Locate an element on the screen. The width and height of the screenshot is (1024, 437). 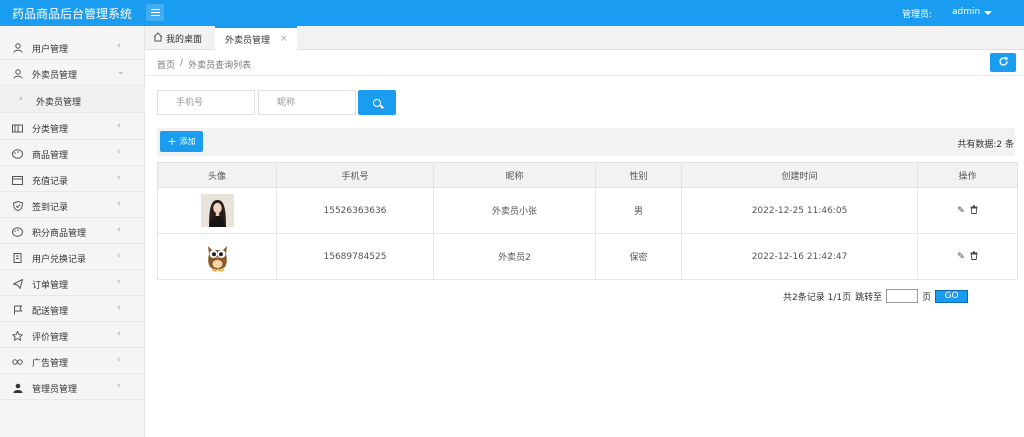
tab-courier-management: 外卖员管理 × is located at coordinates (256, 38).